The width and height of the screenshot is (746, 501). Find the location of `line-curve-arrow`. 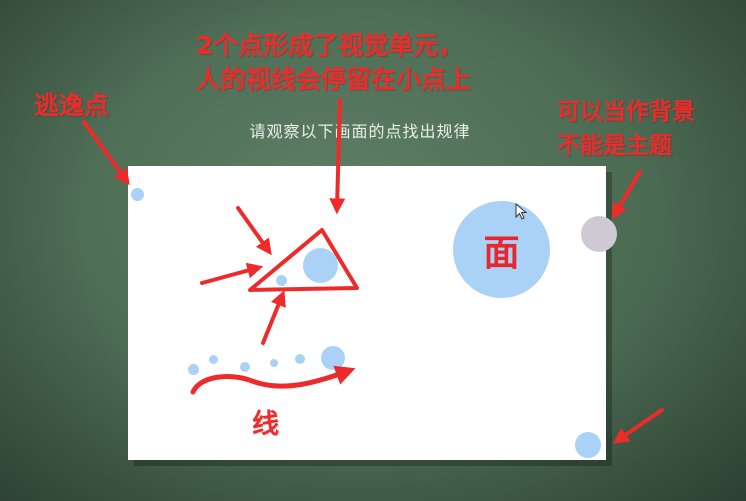

line-curve-arrow is located at coordinates (273, 380).